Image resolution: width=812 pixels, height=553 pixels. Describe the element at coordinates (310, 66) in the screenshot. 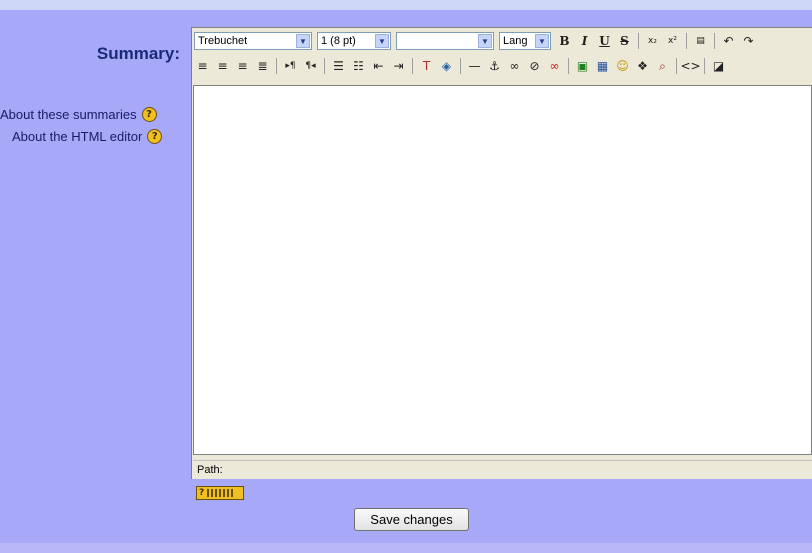

I see `rtl-icon: ¶◂` at that location.